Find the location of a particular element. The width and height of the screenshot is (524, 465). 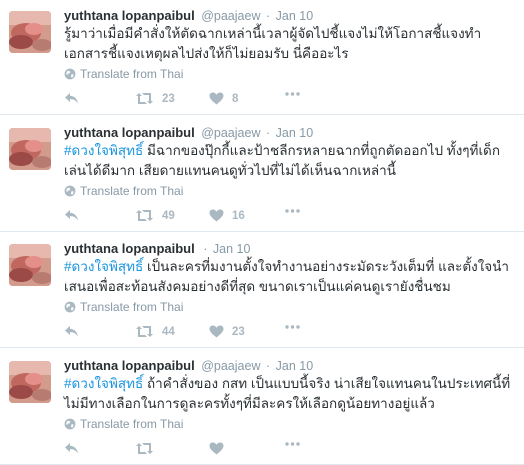

tweet-actions: 49 16 is located at coordinates (214, 217).